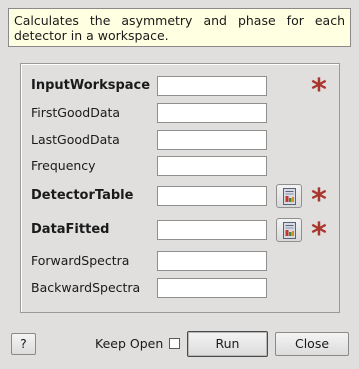 This screenshot has width=359, height=369. I want to click on required-marker-data-fitted: *, so click(319, 234).